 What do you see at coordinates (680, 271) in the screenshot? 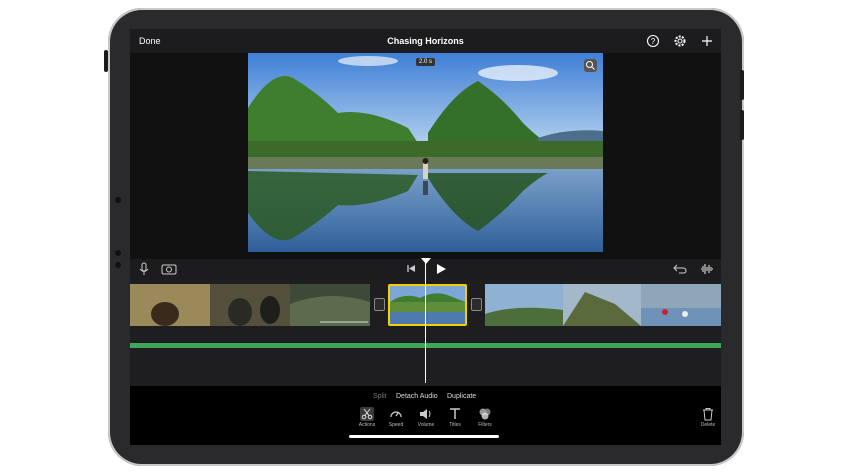
I see `undo-icon` at bounding box center [680, 271].